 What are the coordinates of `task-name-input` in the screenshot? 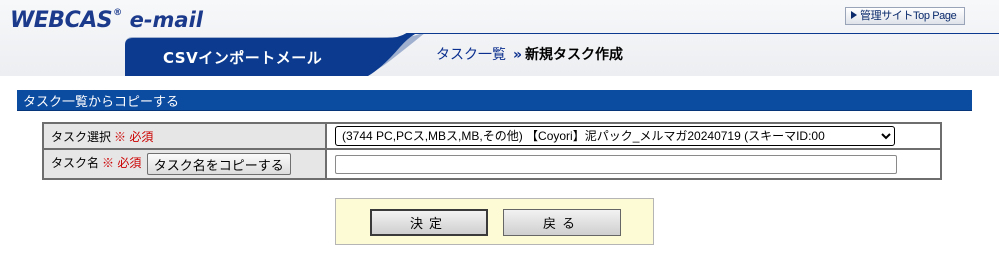 It's located at (616, 164).